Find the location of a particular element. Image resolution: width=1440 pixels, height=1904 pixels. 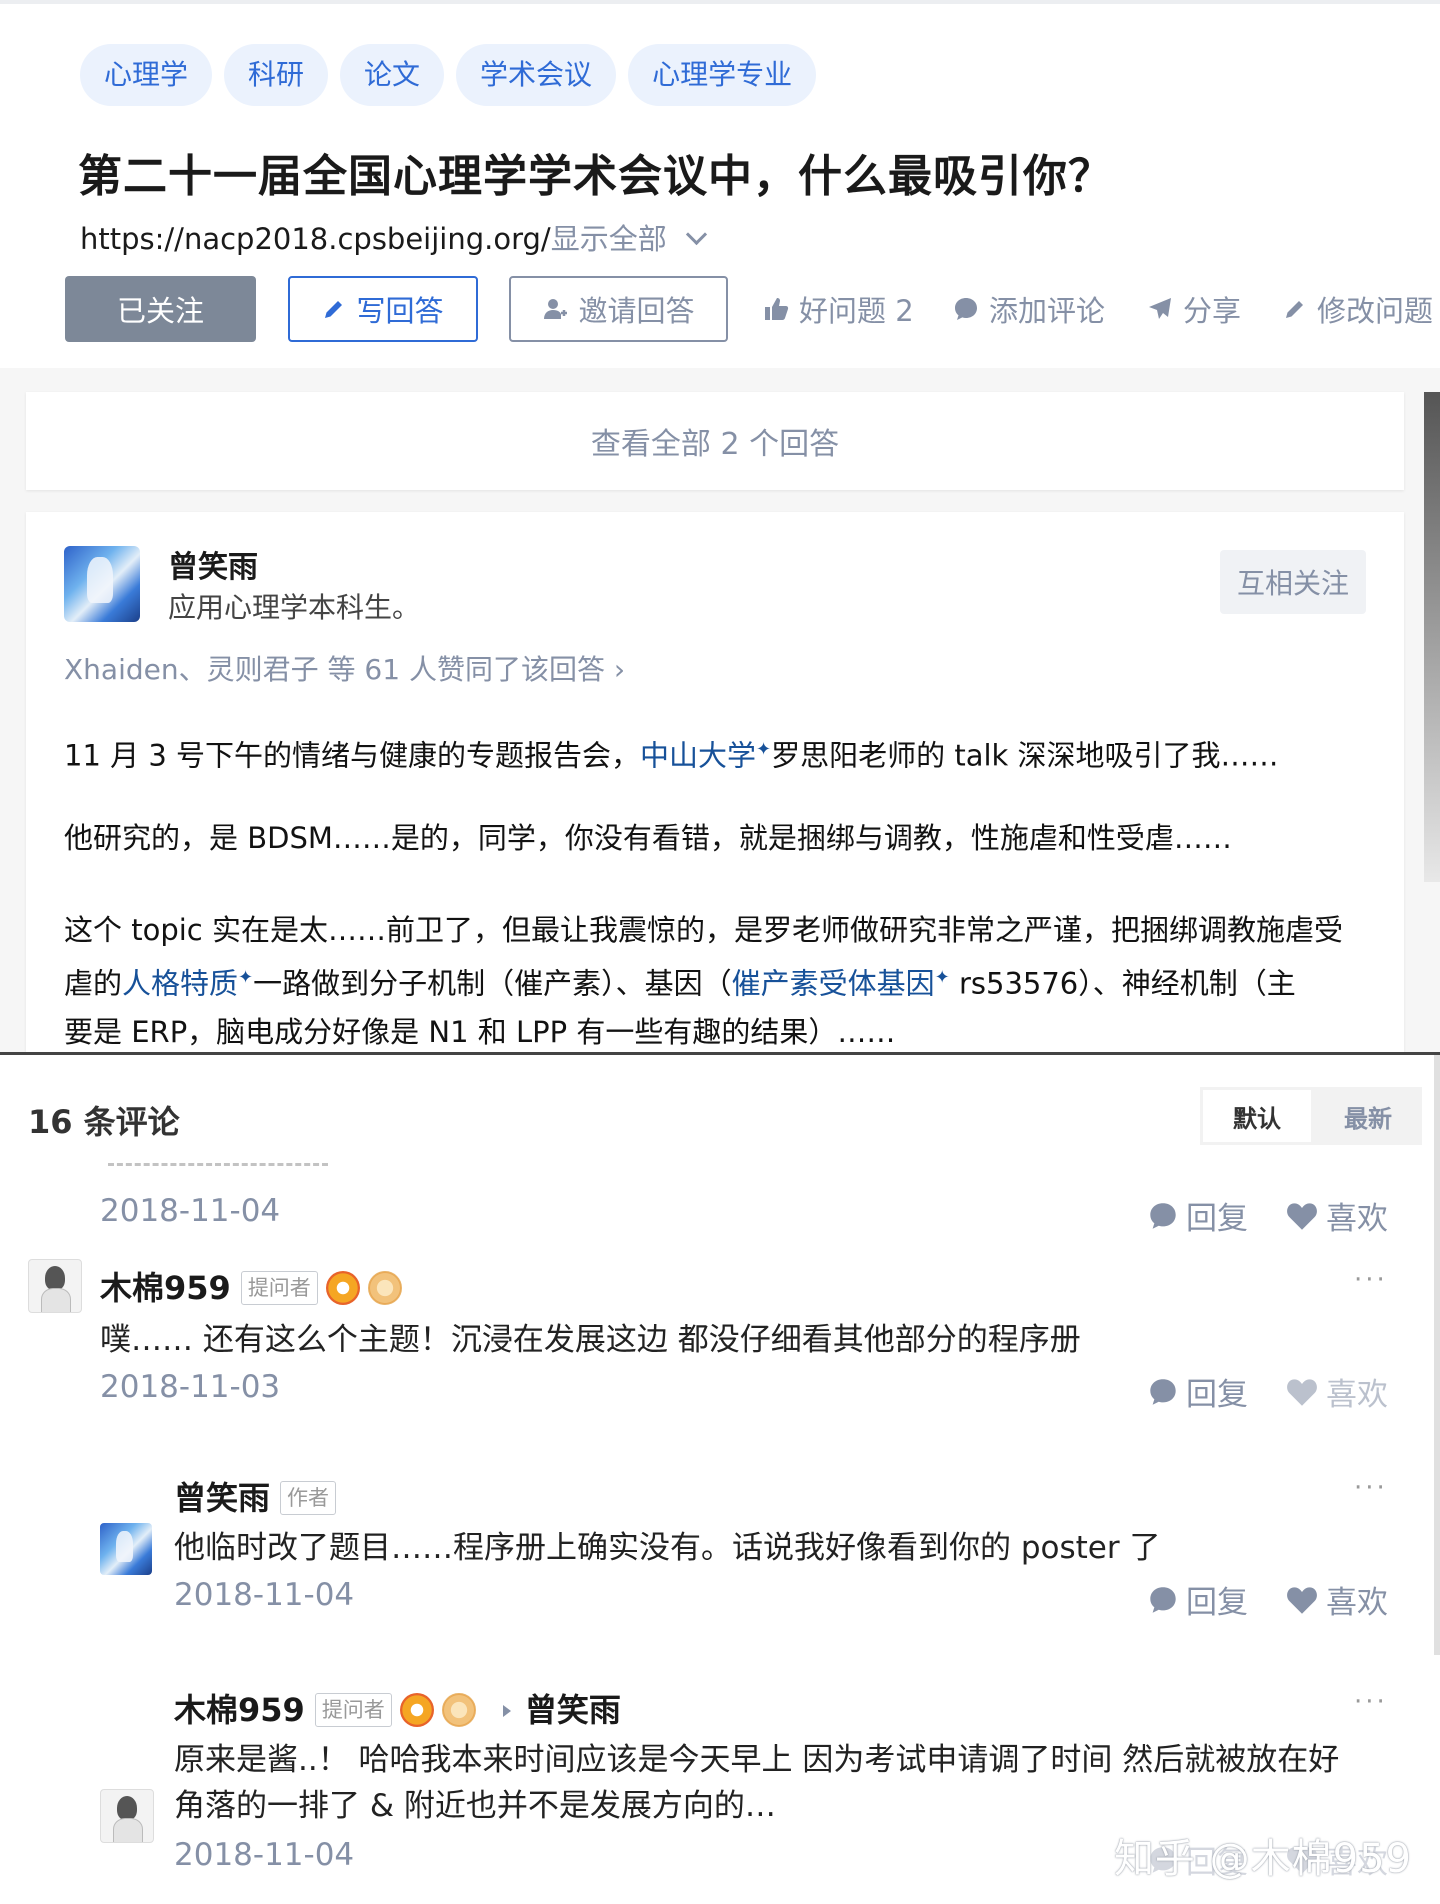

topic-tag: 心理学专业 is located at coordinates (722, 75).